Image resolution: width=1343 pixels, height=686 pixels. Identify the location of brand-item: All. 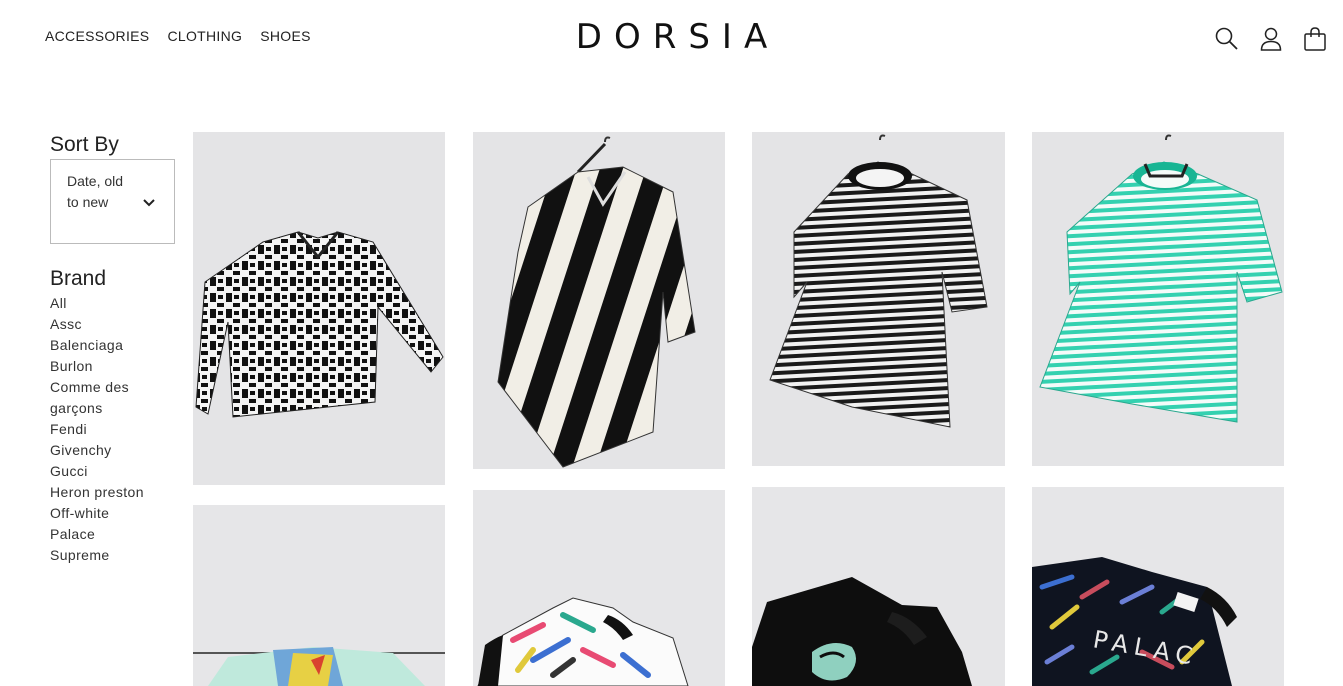
(100, 303).